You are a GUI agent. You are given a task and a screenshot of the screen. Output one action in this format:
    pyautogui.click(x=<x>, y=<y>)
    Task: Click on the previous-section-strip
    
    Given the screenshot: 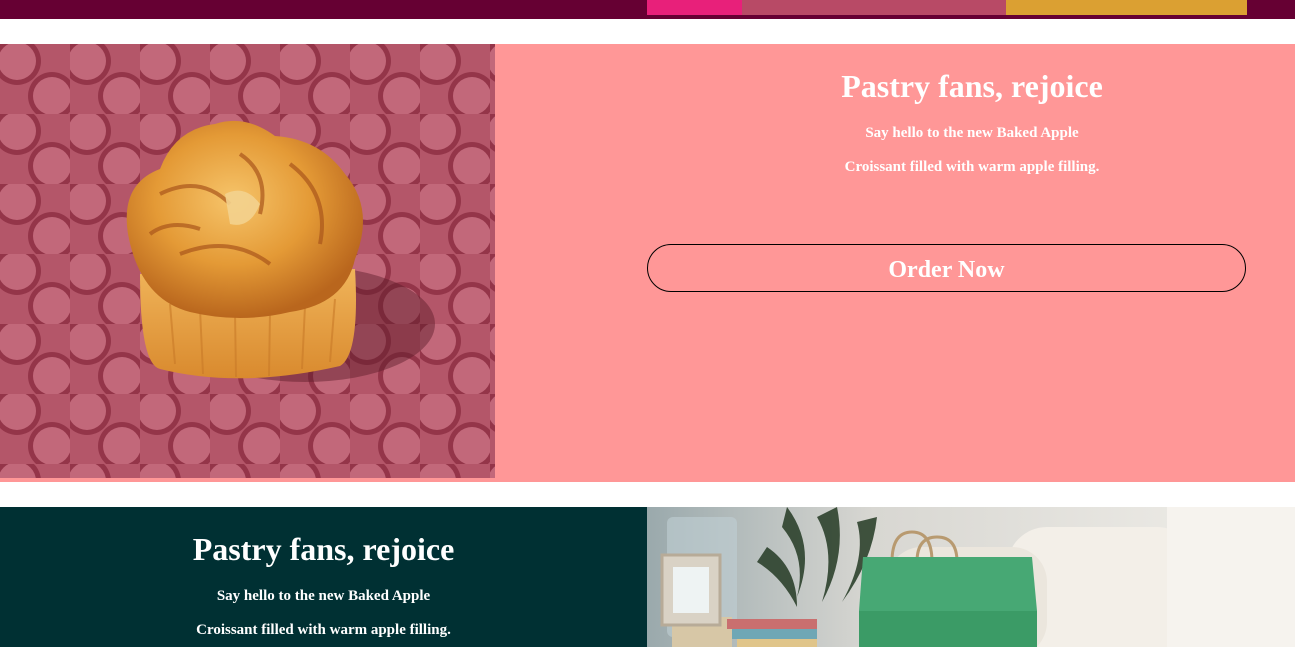 What is the action you would take?
    pyautogui.click(x=647, y=9)
    